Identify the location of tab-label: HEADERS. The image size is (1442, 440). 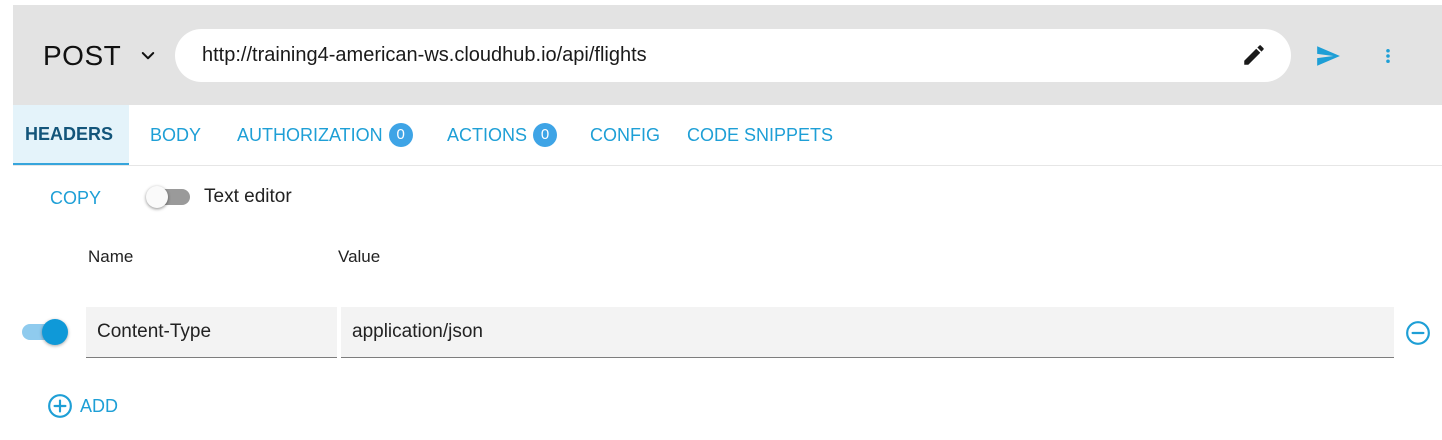
(69, 133).